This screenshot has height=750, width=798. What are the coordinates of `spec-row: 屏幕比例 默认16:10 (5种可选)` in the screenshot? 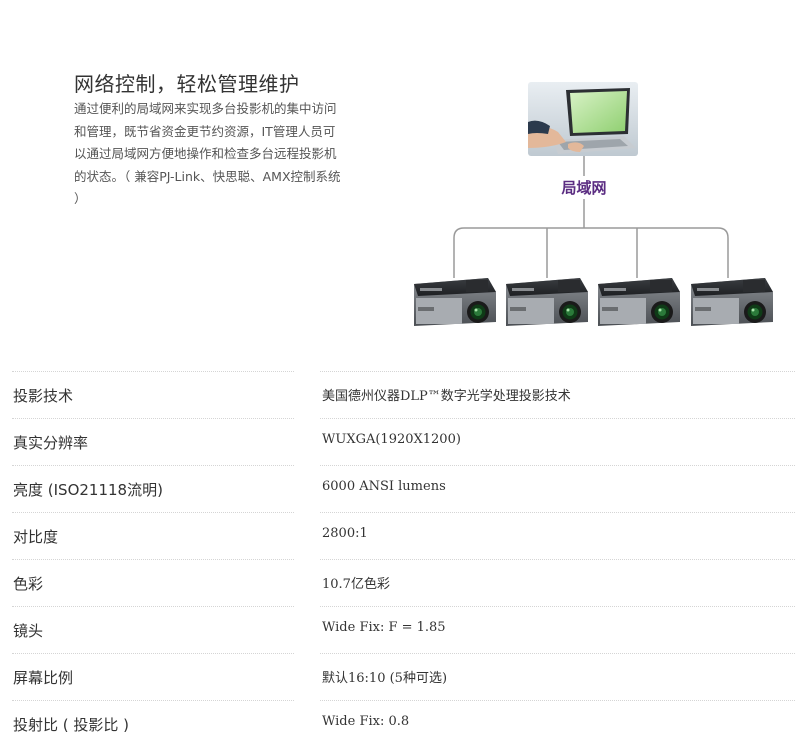 It's located at (403, 676).